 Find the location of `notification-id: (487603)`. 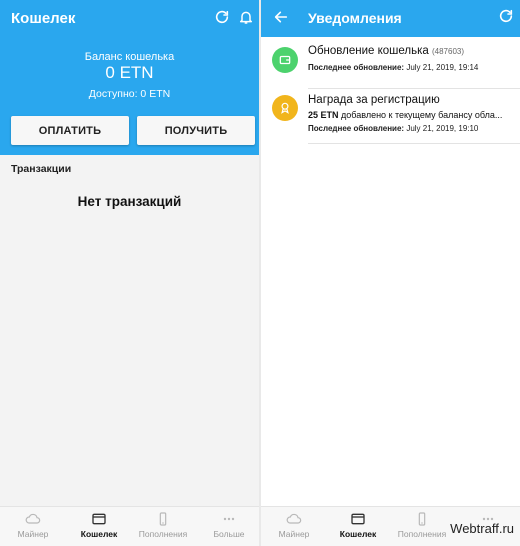

notification-id: (487603) is located at coordinates (448, 51).